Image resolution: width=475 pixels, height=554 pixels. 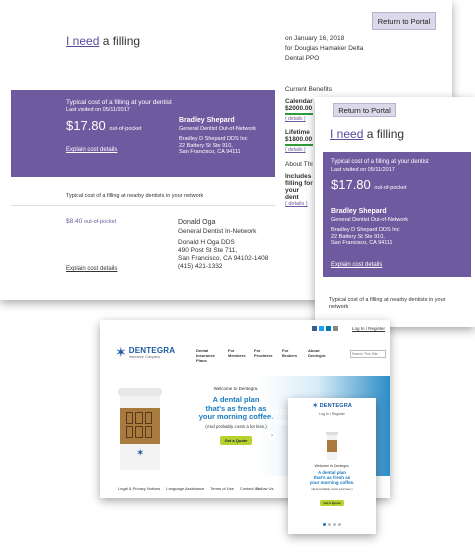 I want to click on site-topbar: Log In / Register, so click(x=245, y=330).